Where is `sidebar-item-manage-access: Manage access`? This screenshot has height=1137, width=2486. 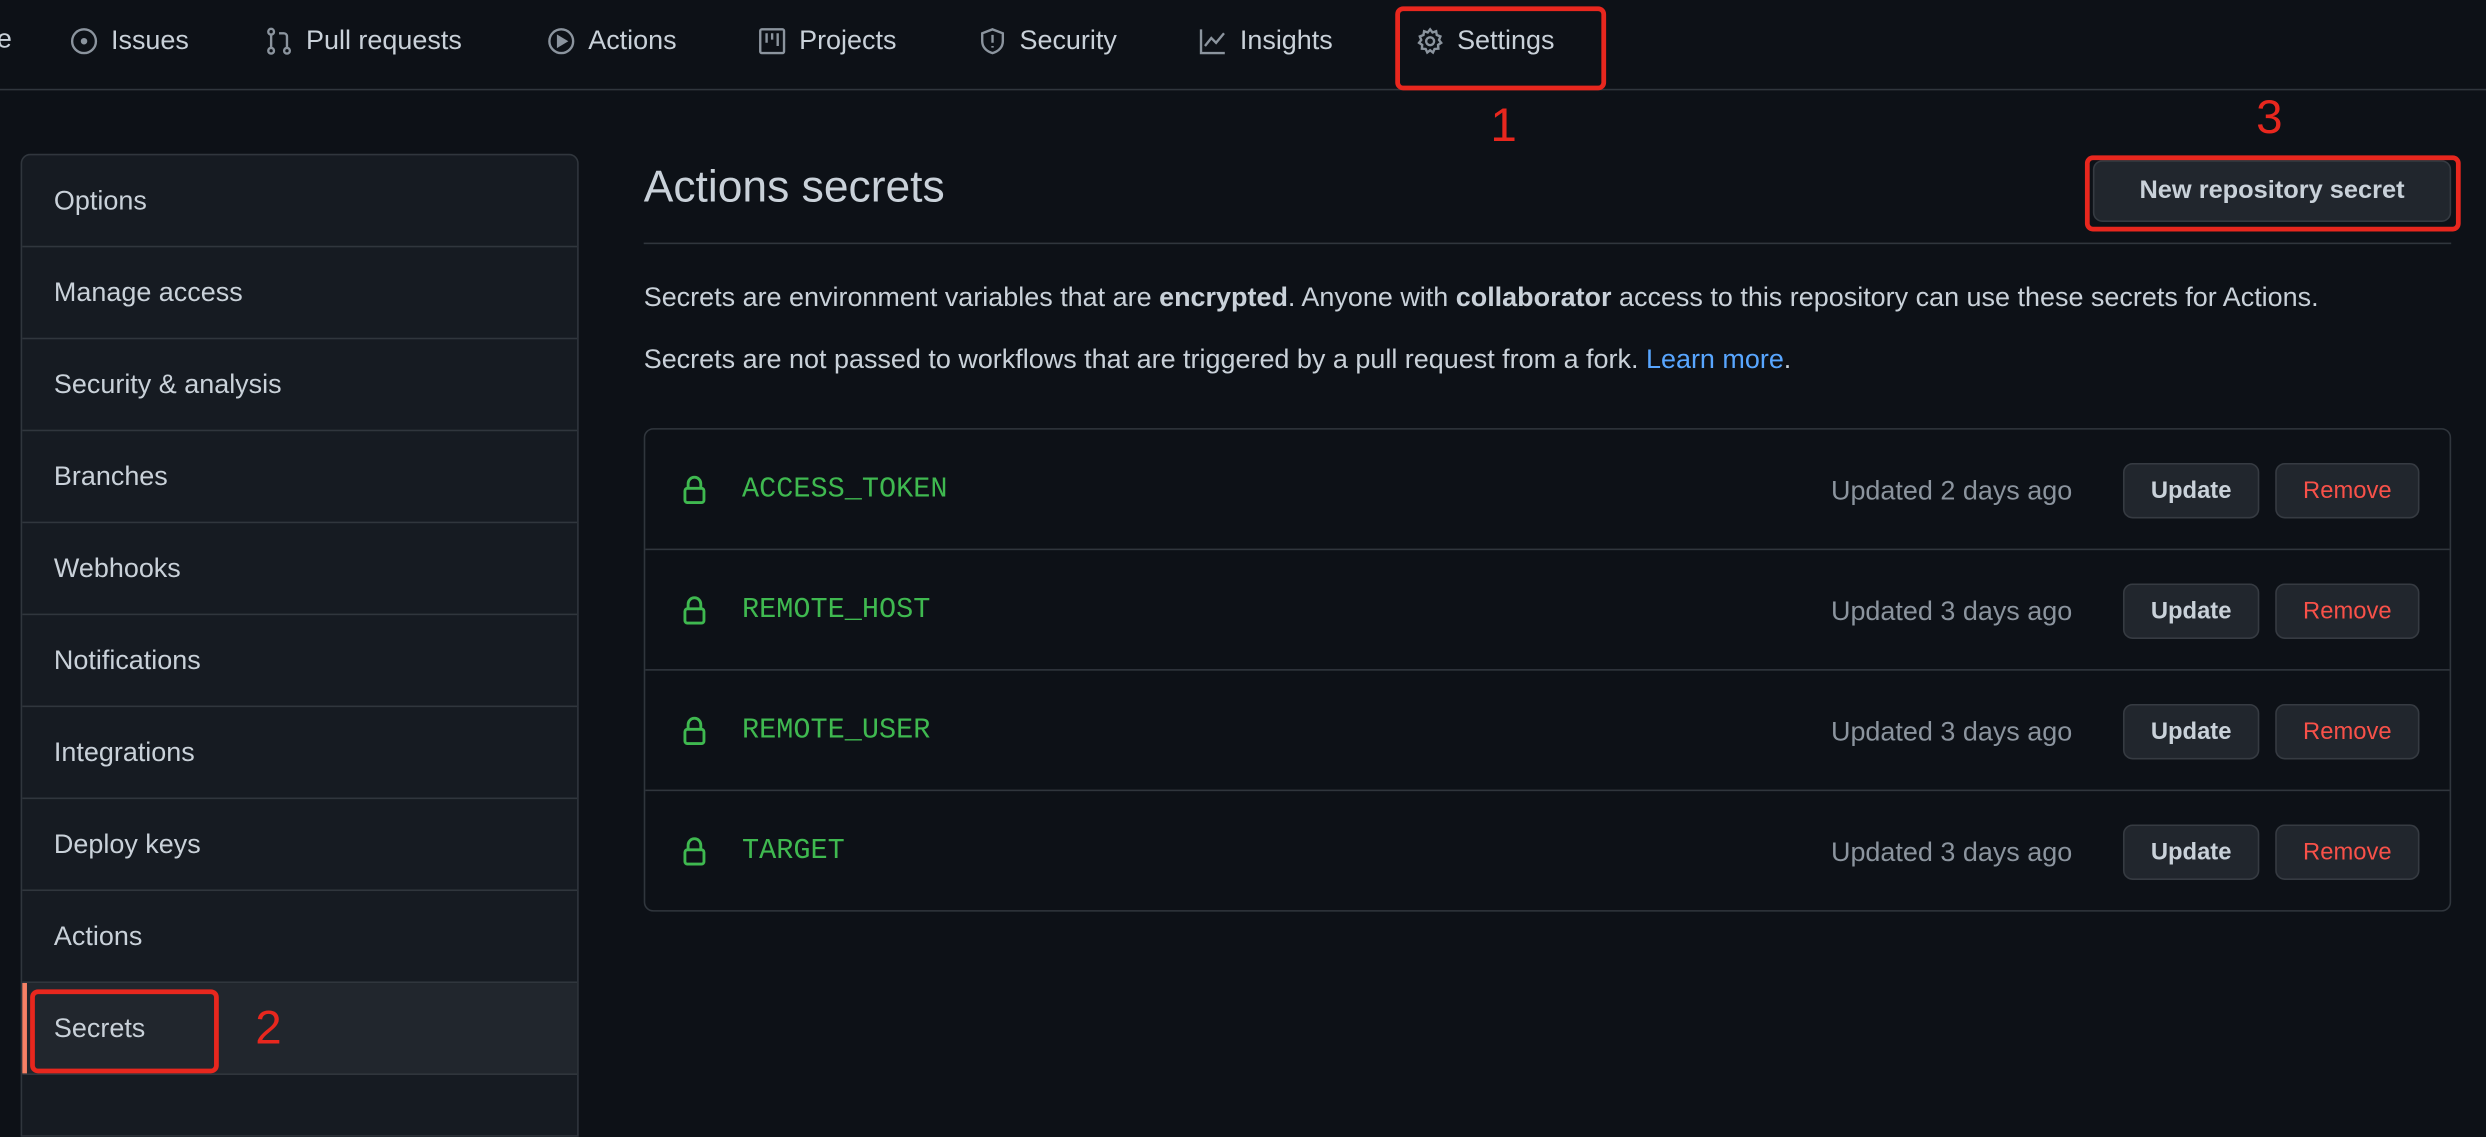 sidebar-item-manage-access: Manage access is located at coordinates (300, 293).